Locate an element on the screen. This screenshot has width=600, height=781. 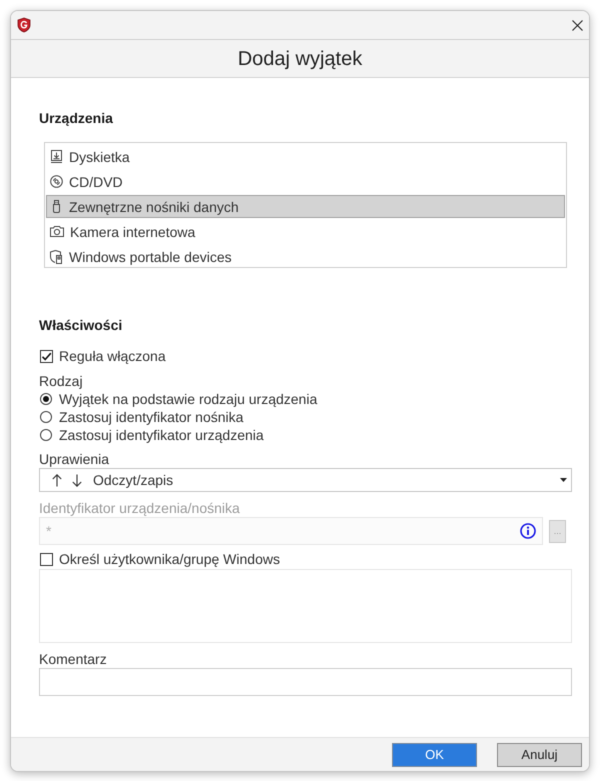
arrow-up-icon is located at coordinates (57, 480).